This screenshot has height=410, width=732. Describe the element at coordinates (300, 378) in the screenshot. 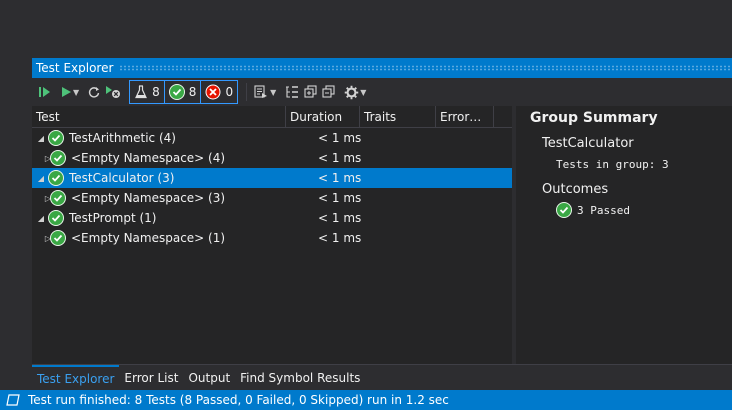

I see `tab-find-symbol-results: Find Symbol Results` at that location.